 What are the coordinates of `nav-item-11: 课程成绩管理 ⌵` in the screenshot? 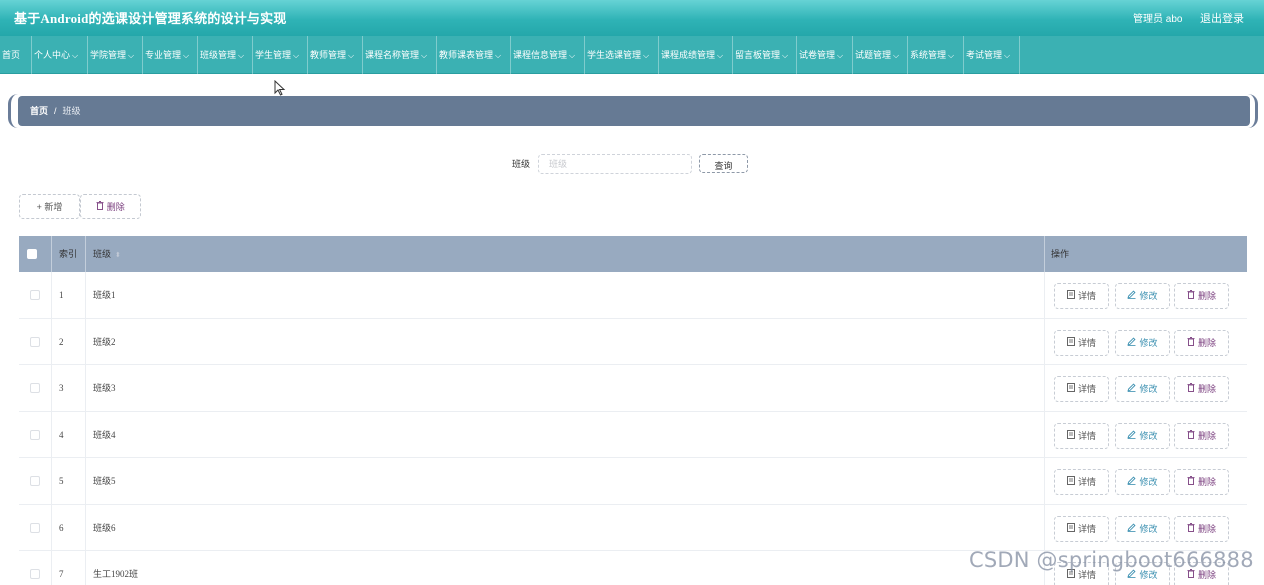 It's located at (696, 55).